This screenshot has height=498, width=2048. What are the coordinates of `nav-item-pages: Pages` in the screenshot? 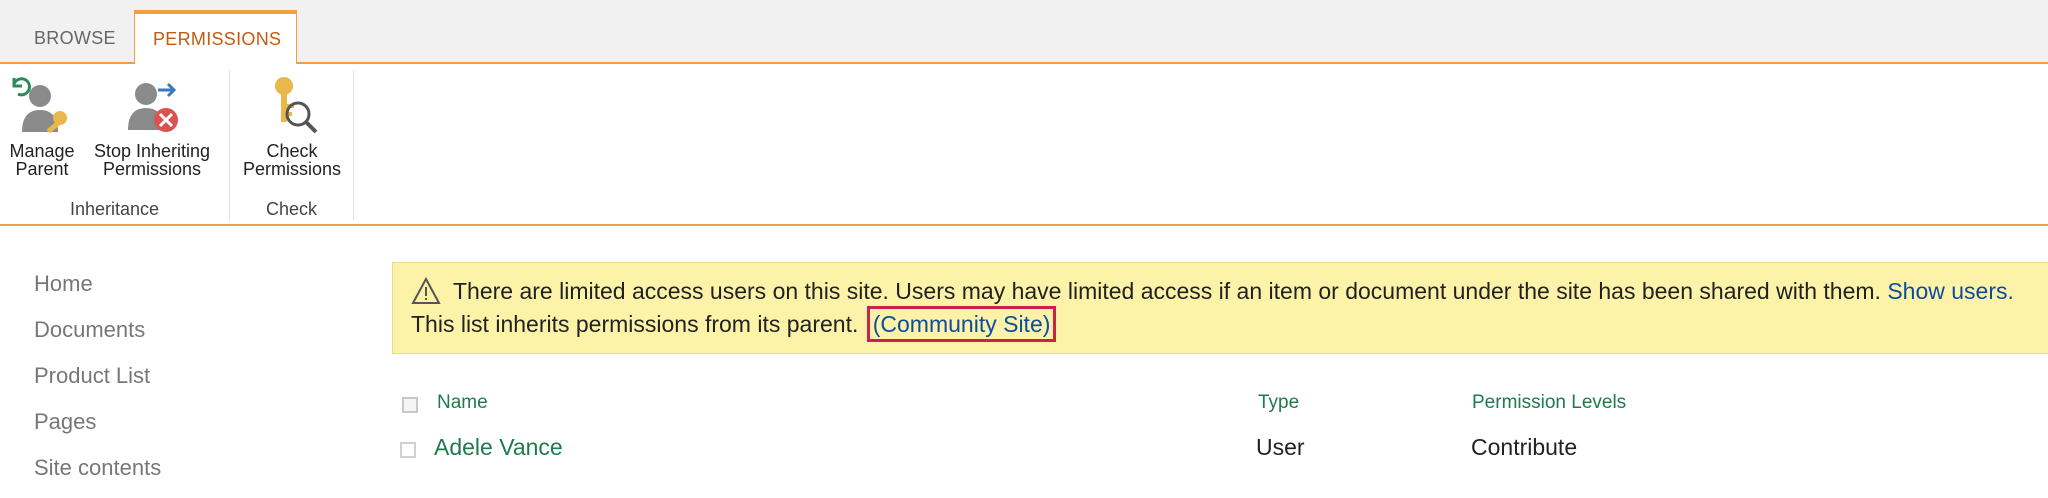 It's located at (97, 429).